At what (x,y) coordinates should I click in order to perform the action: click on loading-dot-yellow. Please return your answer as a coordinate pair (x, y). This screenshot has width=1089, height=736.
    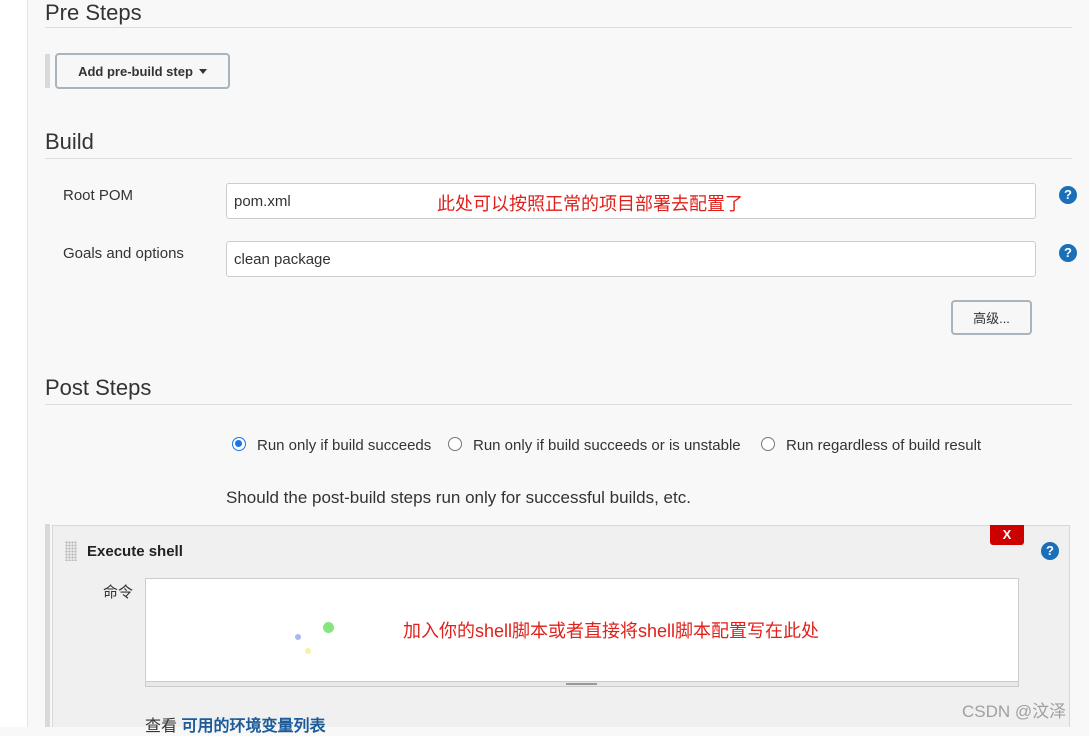
    Looking at the image, I should click on (308, 651).